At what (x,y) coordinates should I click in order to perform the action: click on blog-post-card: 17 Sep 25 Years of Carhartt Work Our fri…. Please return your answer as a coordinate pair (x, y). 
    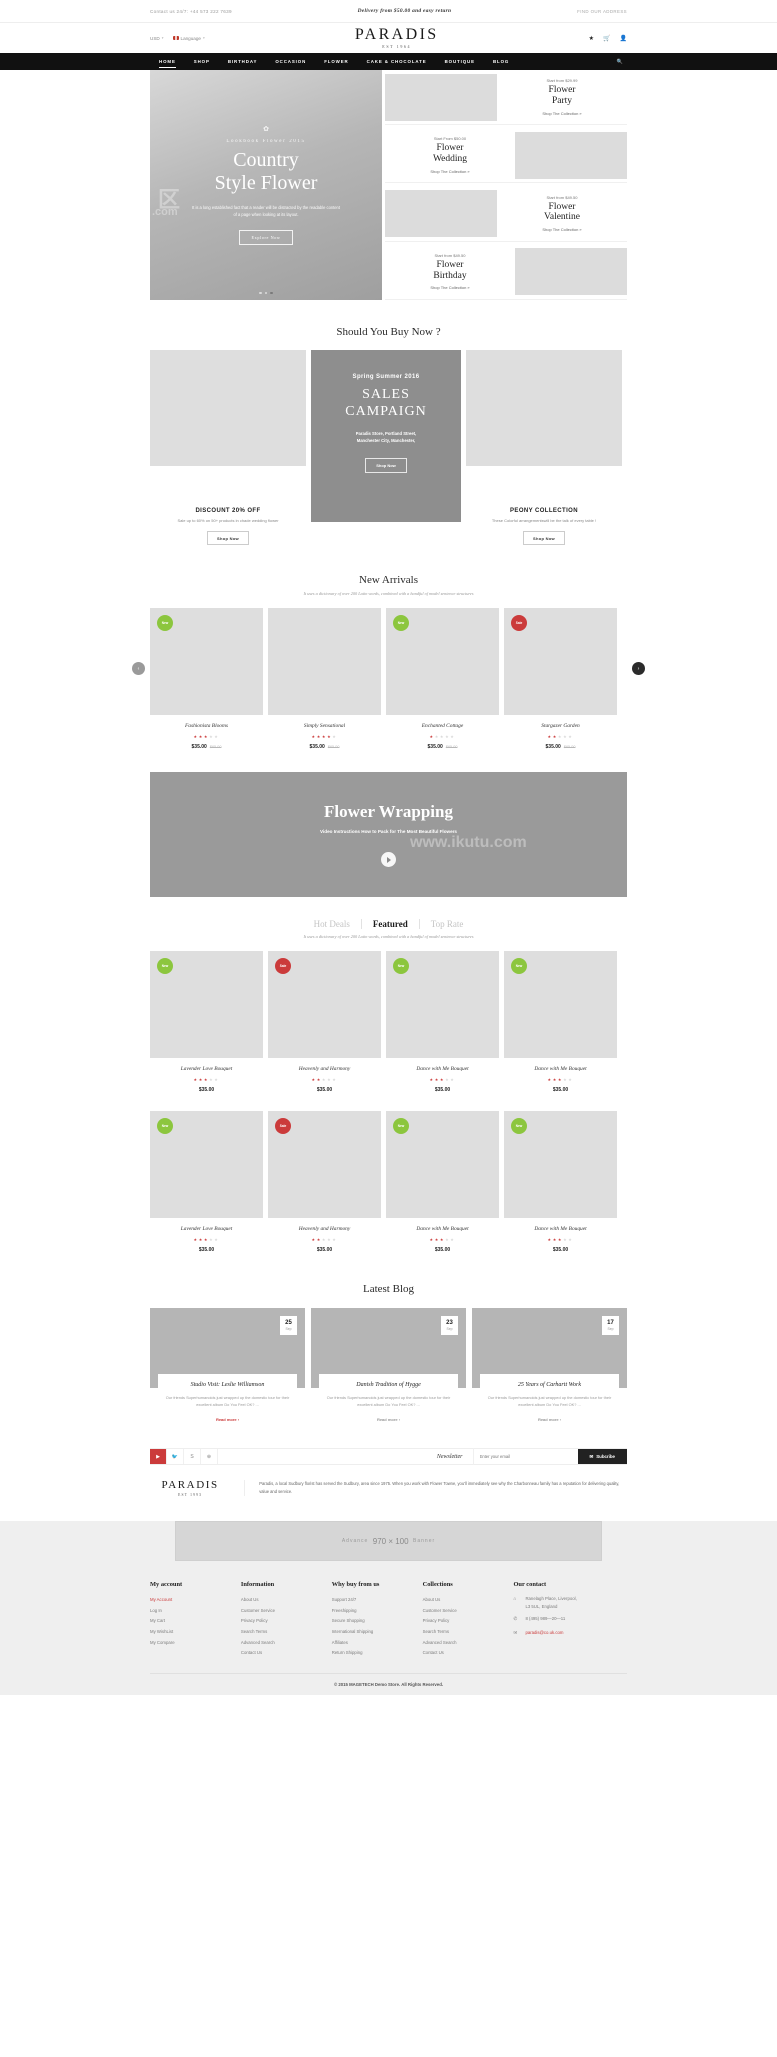
    Looking at the image, I should click on (549, 1367).